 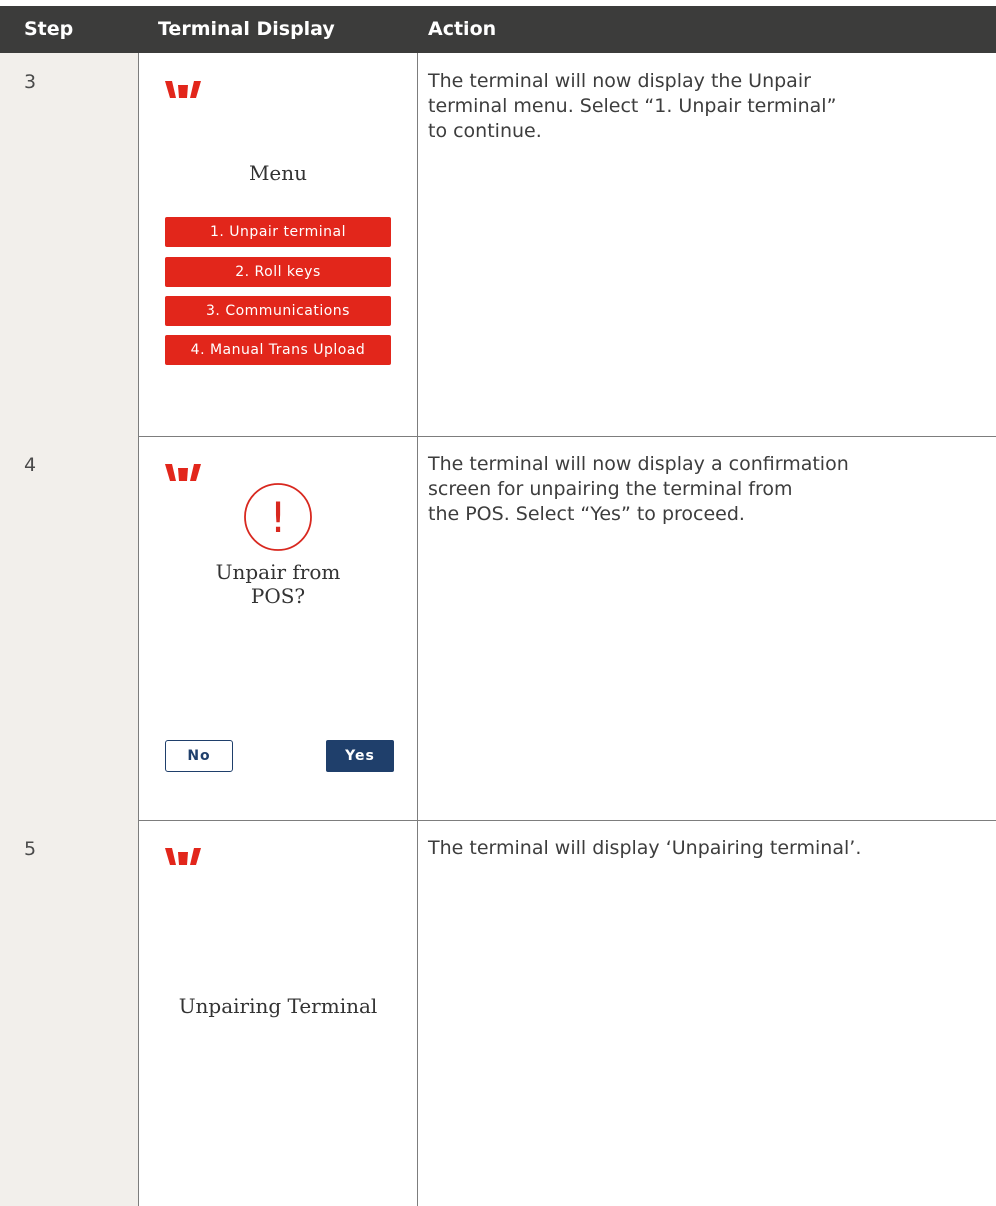 I want to click on step-cell: 5, so click(x=69, y=1013).